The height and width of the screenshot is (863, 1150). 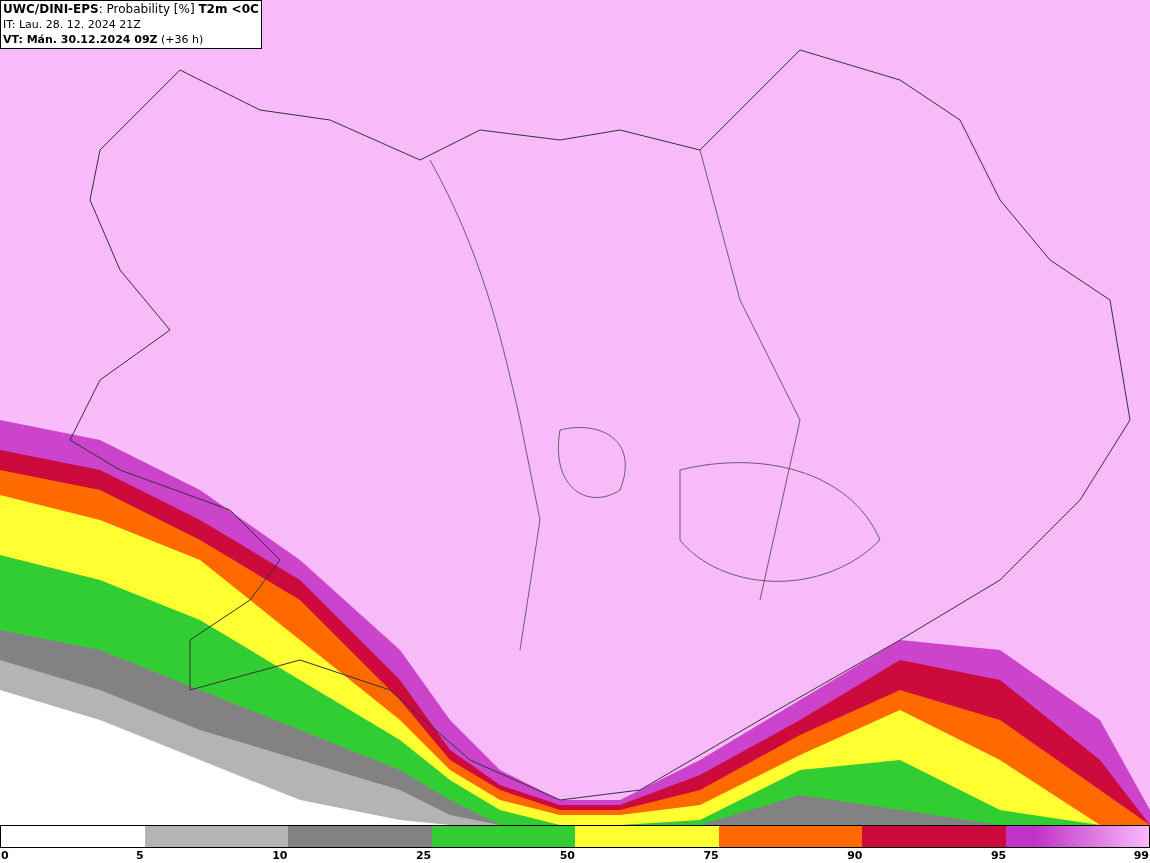 I want to click on scale-tick-label: 10, so click(x=280, y=855).